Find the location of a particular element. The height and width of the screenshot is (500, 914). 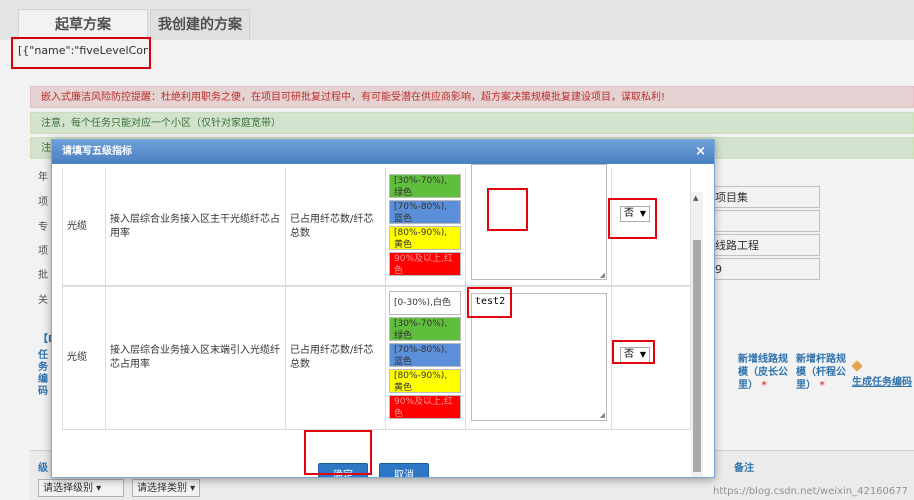

dialog-scrollbar: ▲ ▼ is located at coordinates (697, 334).